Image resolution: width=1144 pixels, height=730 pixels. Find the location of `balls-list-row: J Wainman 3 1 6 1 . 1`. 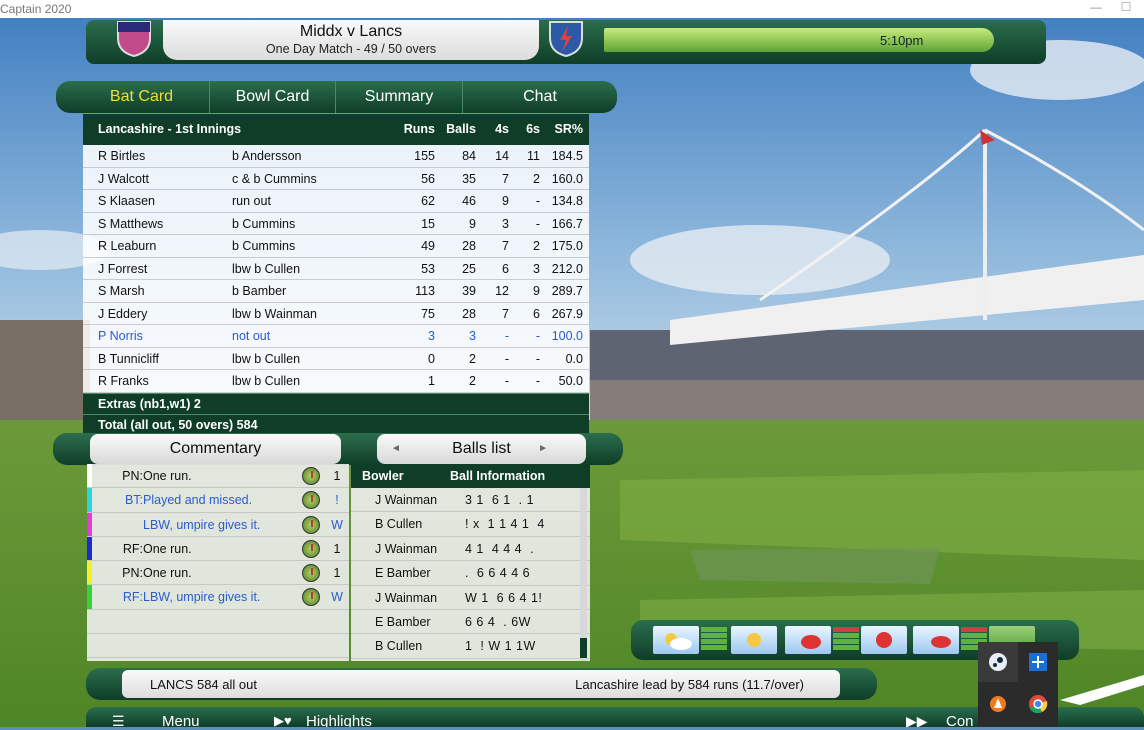

balls-list-row: J Wainman 3 1 6 1 . 1 is located at coordinates (470, 500).